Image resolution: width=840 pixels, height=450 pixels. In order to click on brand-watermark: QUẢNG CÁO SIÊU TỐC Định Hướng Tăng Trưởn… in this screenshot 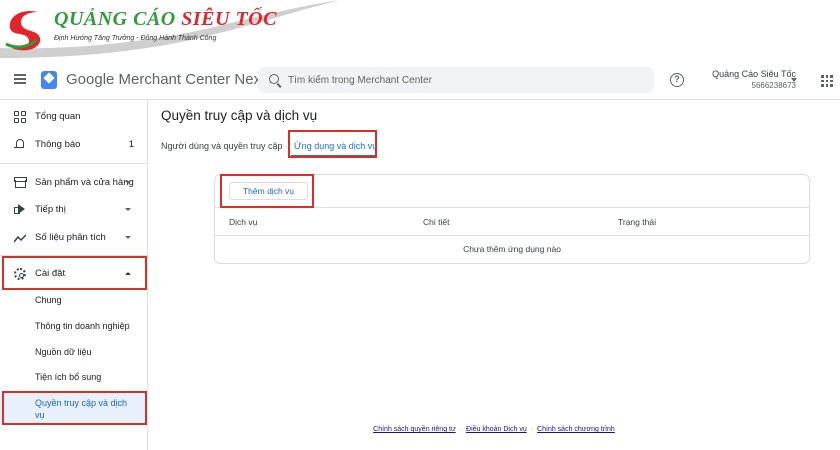, I will do `click(170, 31)`.